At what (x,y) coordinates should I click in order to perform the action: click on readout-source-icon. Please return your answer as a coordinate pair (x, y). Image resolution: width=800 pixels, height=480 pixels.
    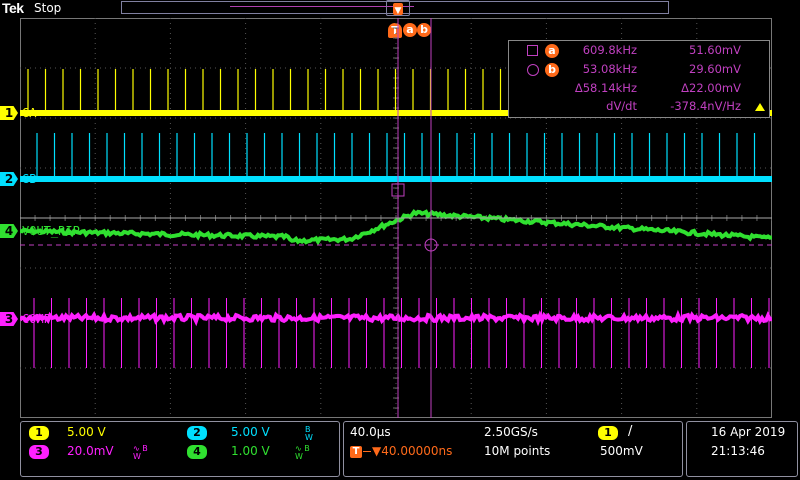
    Looking at the image, I should click on (760, 107).